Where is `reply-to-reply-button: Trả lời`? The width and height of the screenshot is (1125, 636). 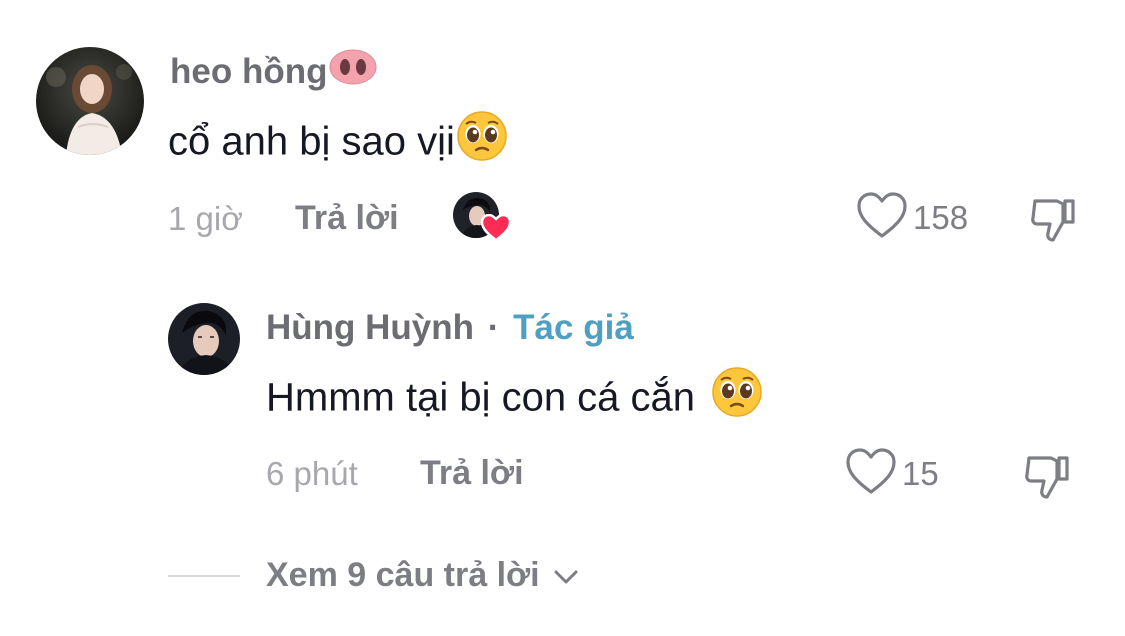 reply-to-reply-button: Trả lời is located at coordinates (472, 473).